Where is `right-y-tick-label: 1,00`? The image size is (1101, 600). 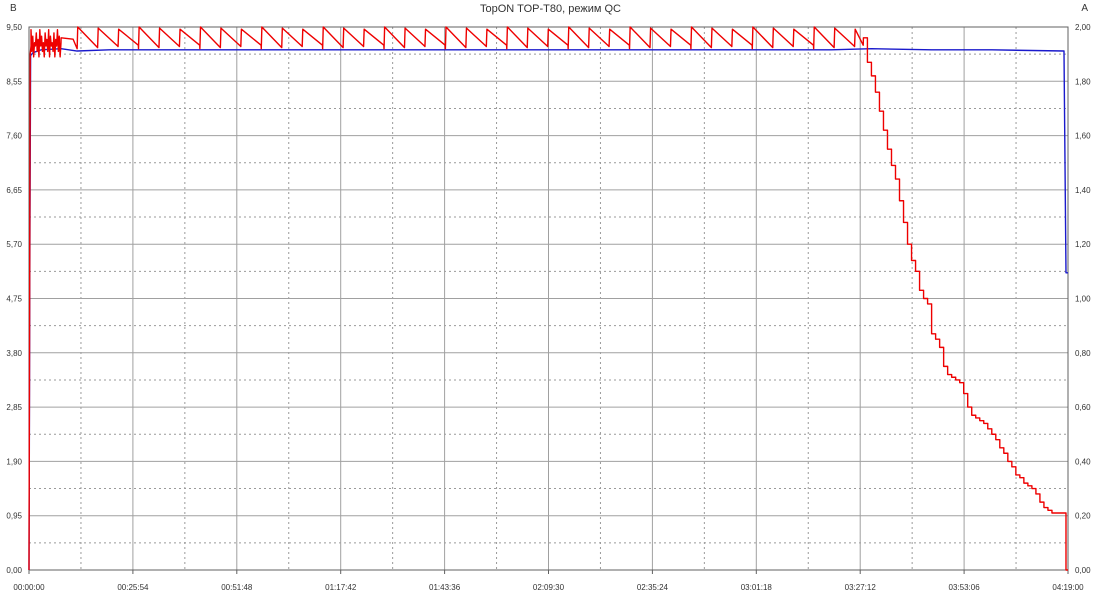 right-y-tick-label: 1,00 is located at coordinates (1083, 299).